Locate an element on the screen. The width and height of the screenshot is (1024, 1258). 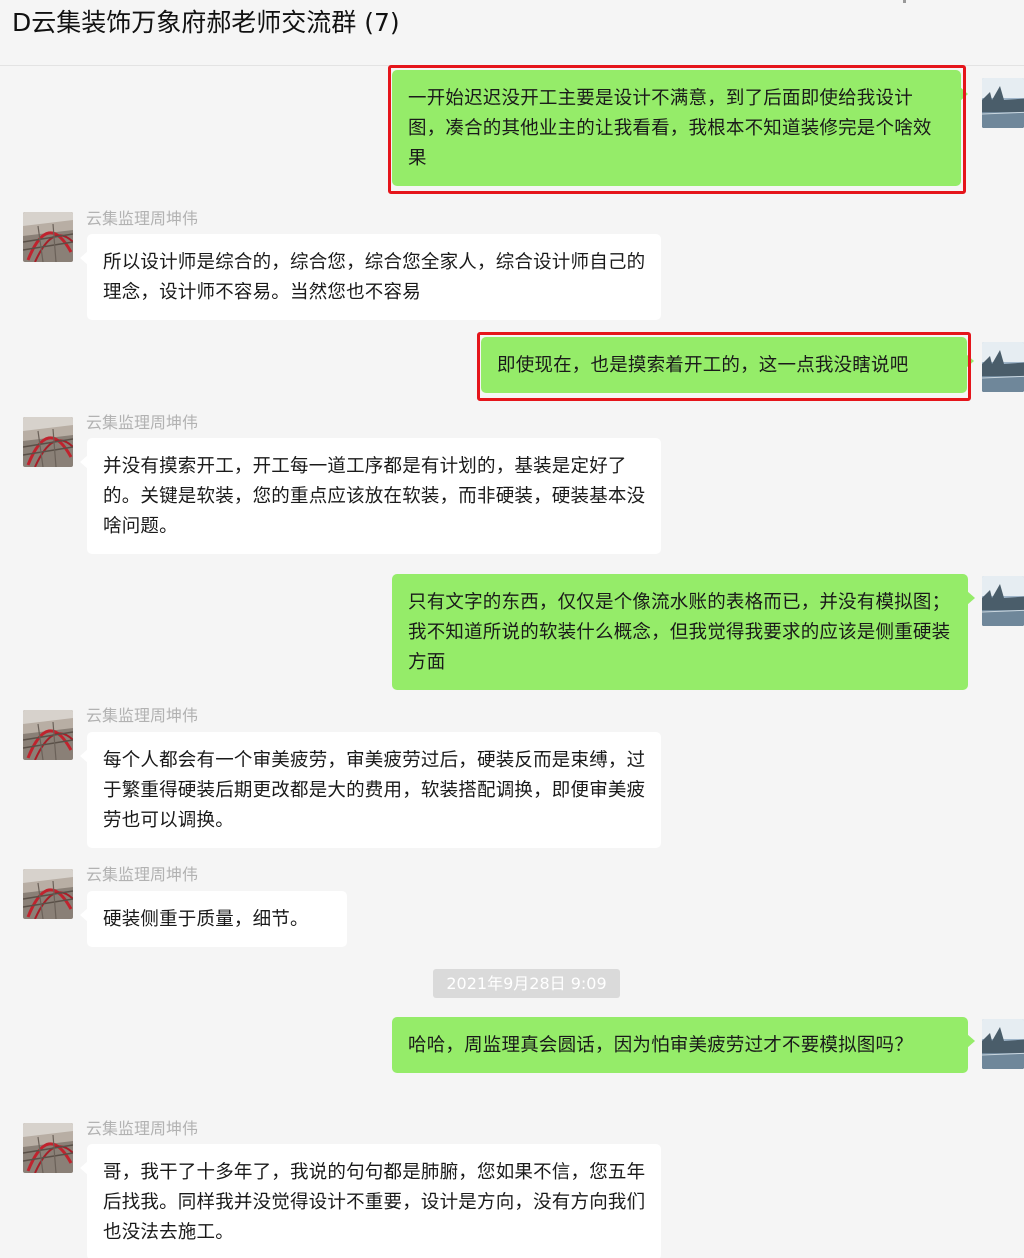
message-bubble: 硬装侧重于质量，细节。 is located at coordinates (213, 919).